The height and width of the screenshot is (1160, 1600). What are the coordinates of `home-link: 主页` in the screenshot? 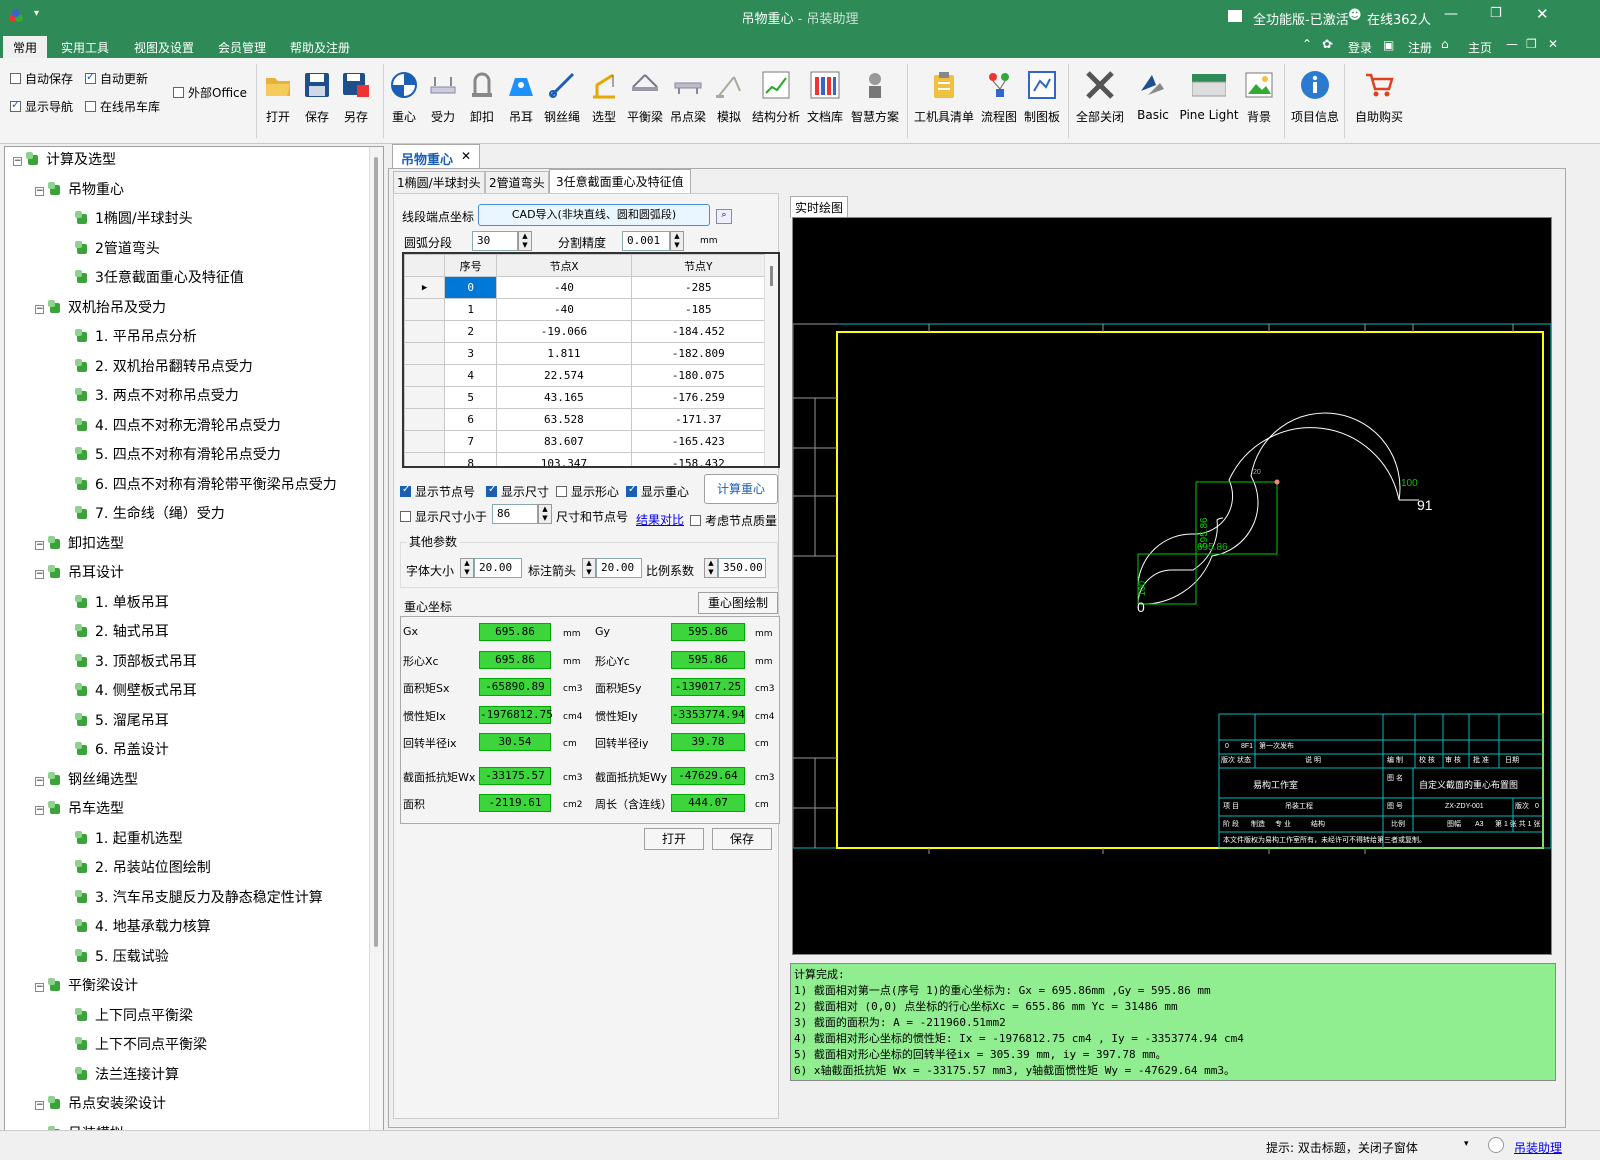 It's located at (1480, 47).